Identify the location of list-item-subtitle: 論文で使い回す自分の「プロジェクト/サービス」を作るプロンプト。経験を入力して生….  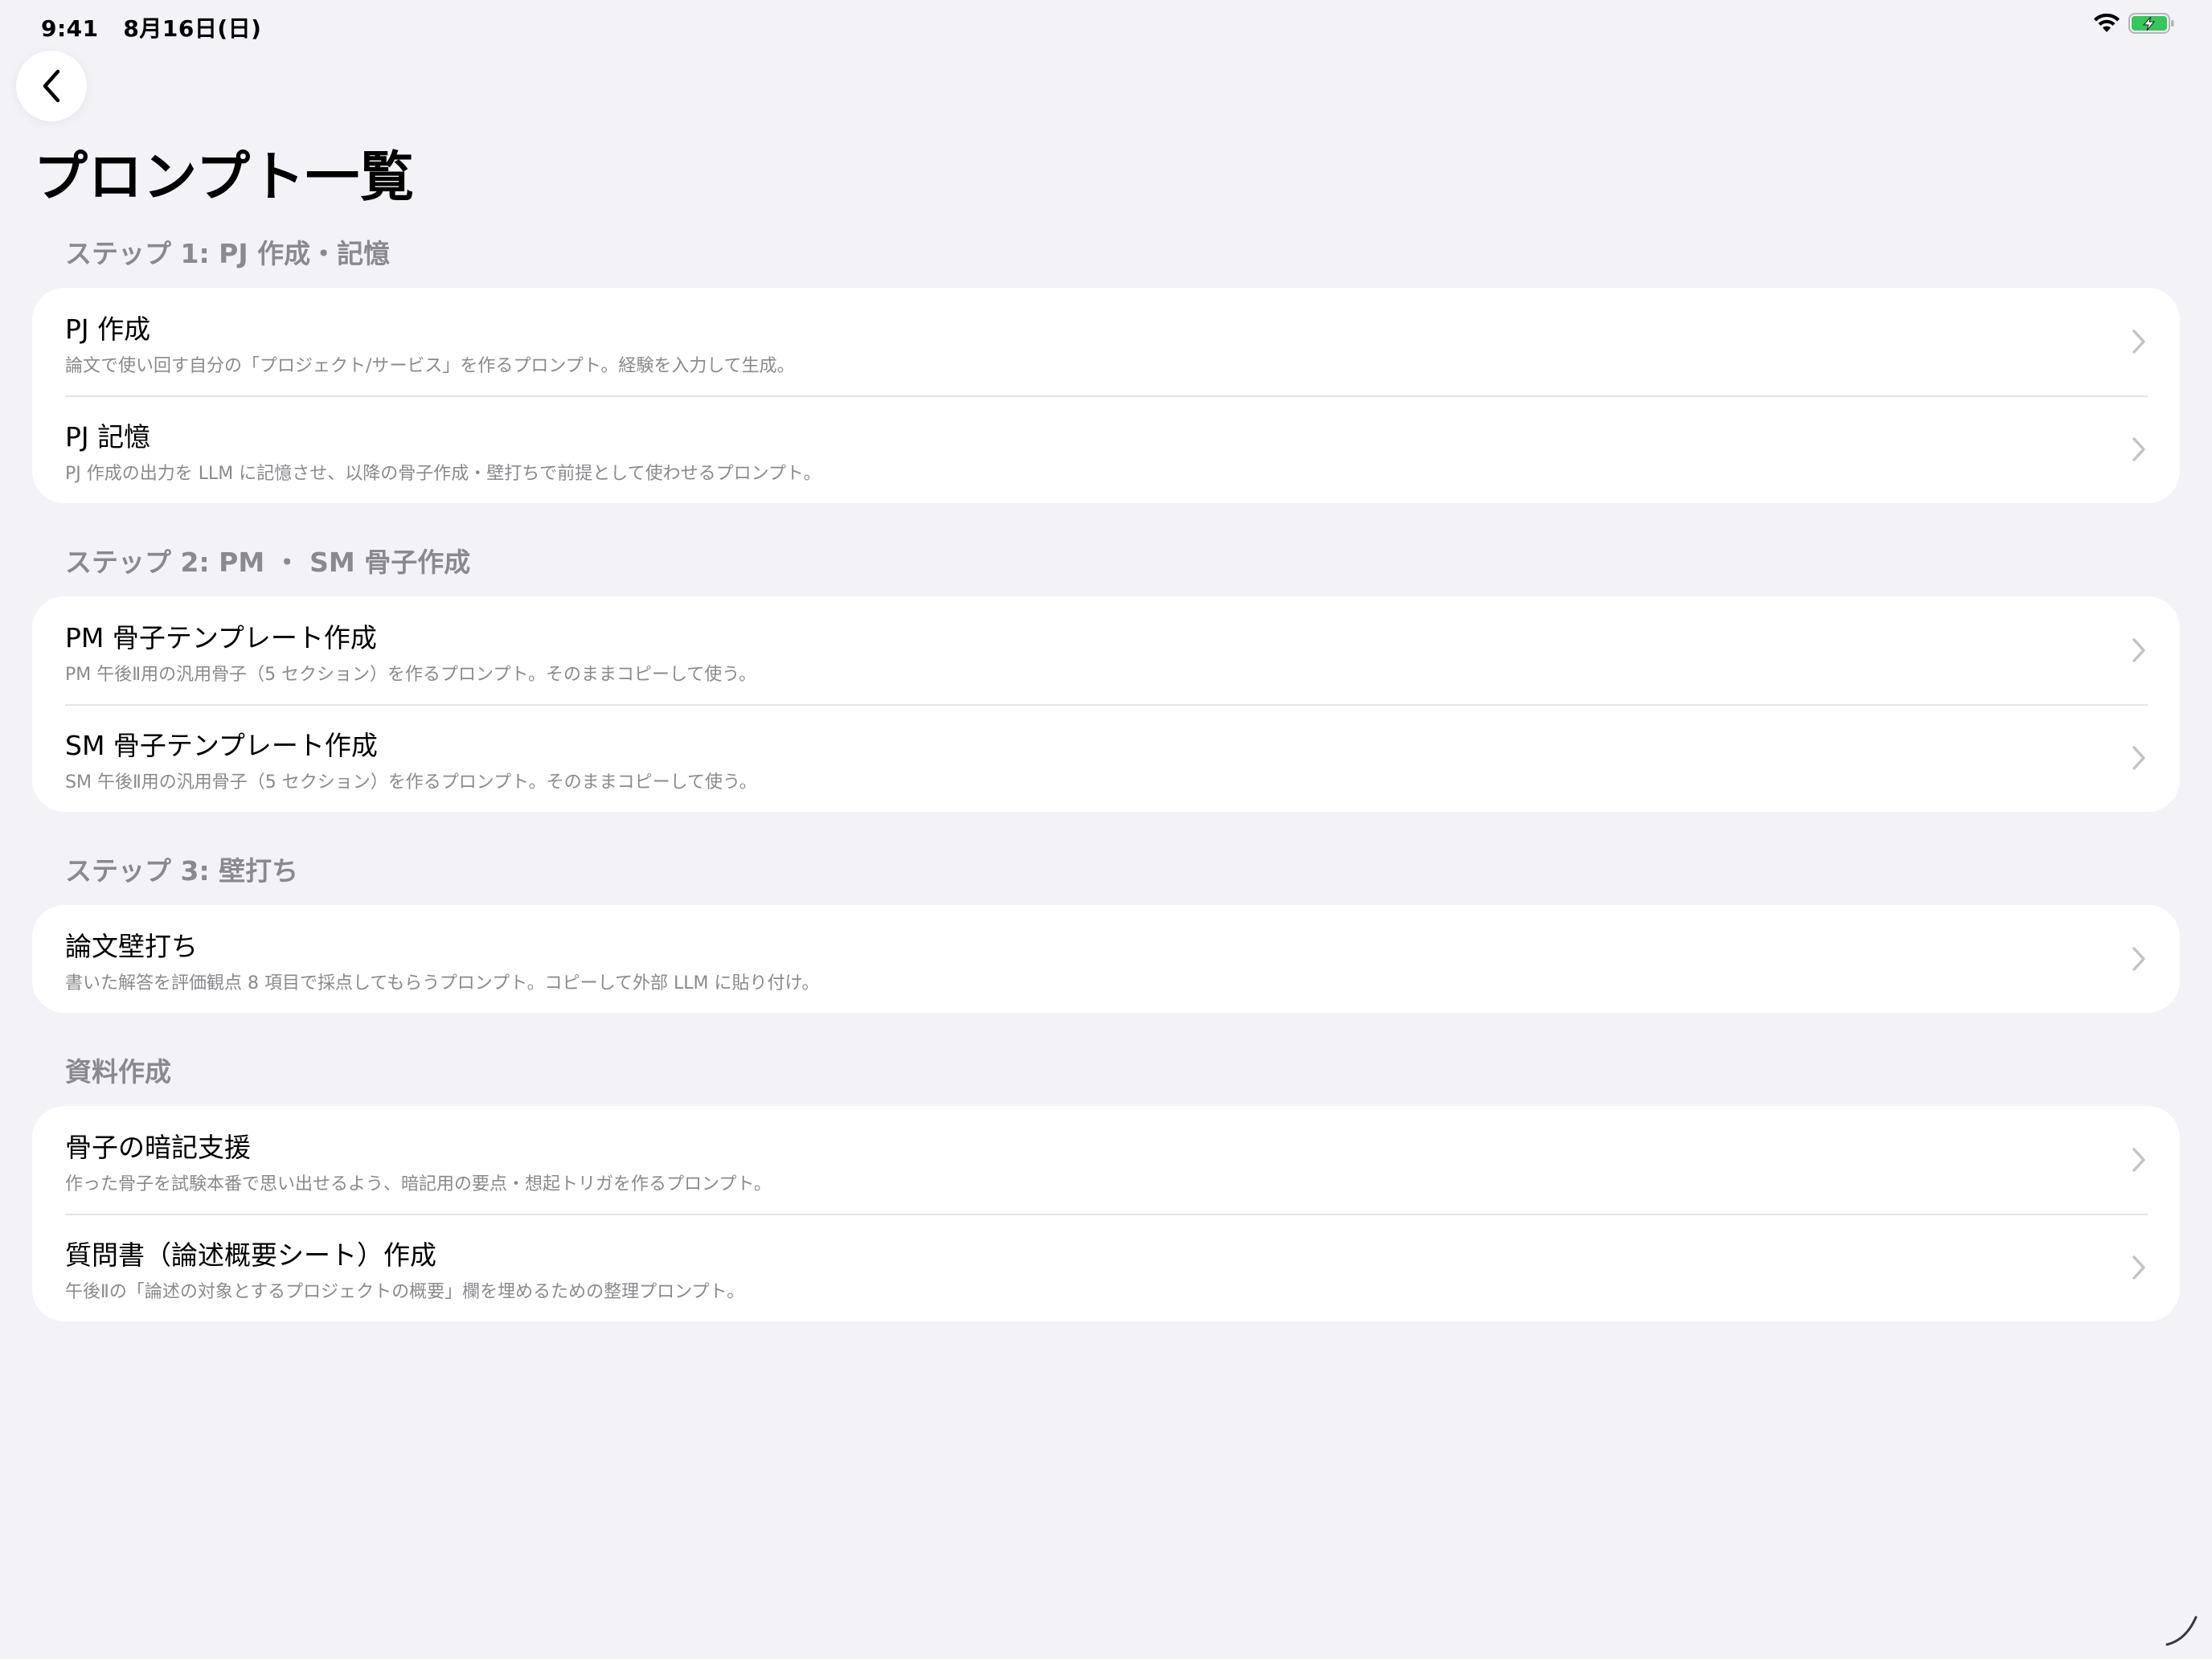
(430, 366).